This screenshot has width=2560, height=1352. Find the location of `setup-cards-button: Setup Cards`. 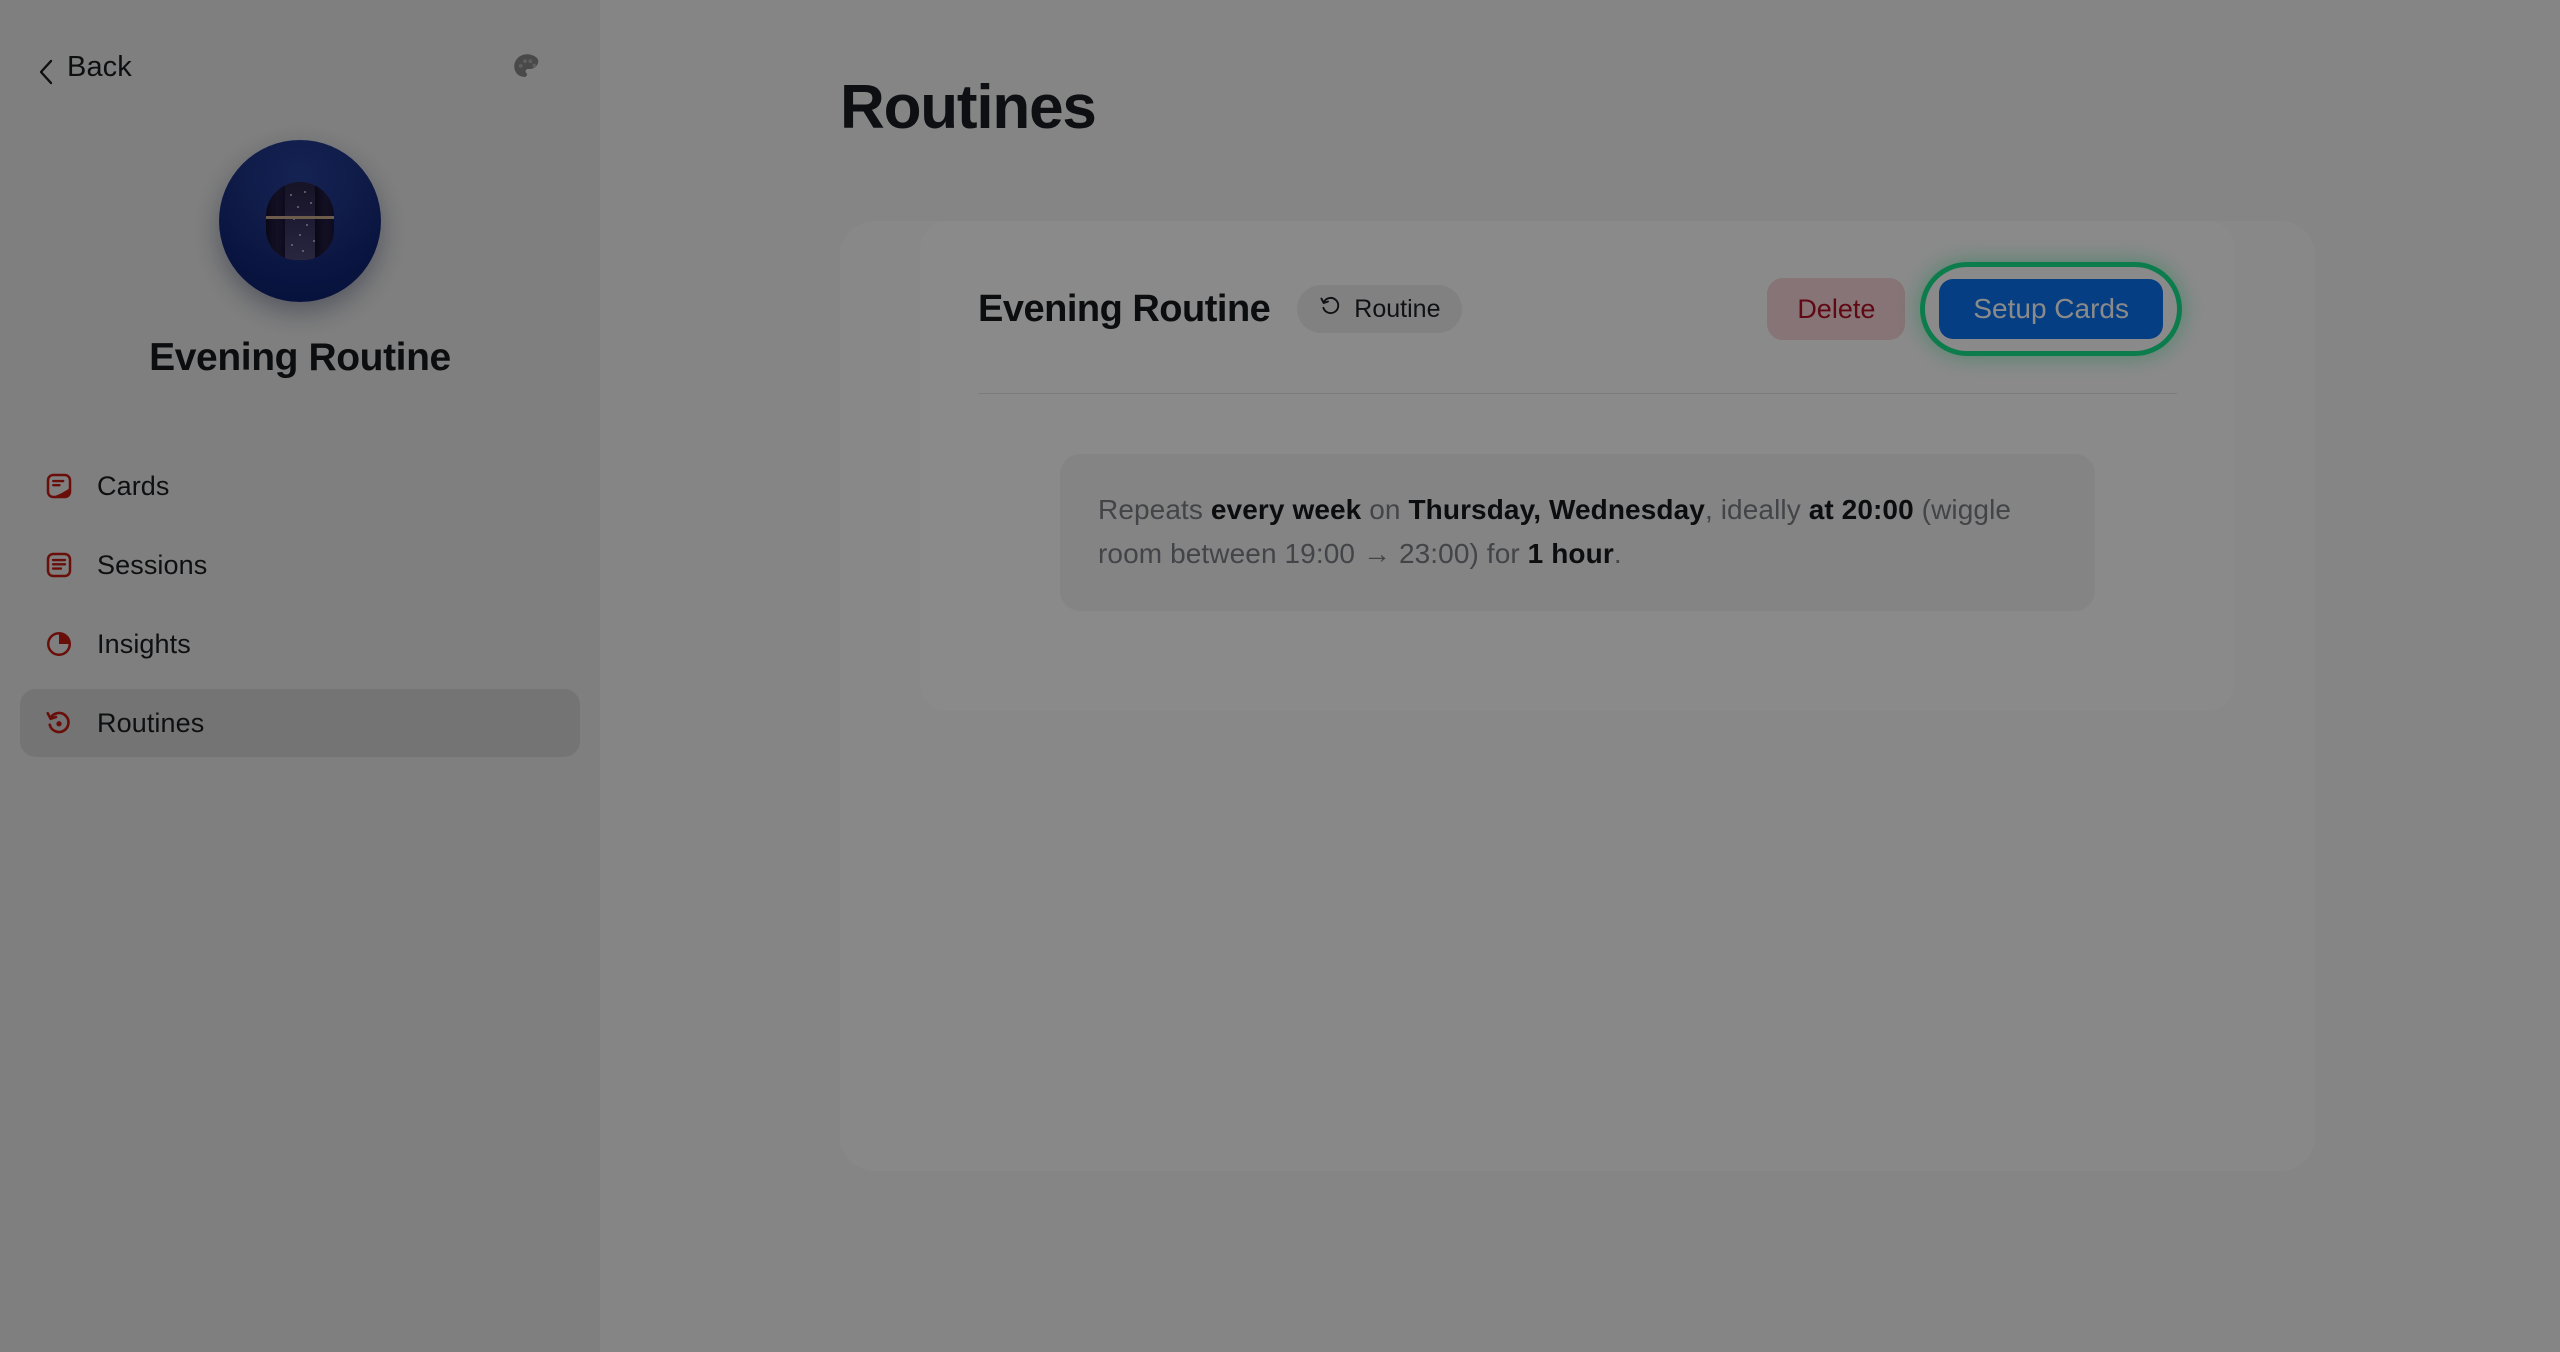

setup-cards-button: Setup Cards is located at coordinates (2051, 309).